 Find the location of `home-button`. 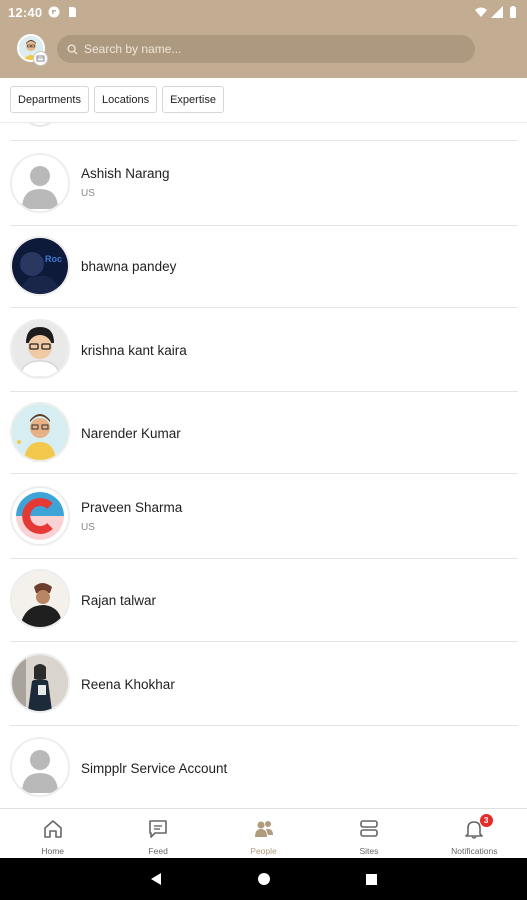

home-button is located at coordinates (264, 879).